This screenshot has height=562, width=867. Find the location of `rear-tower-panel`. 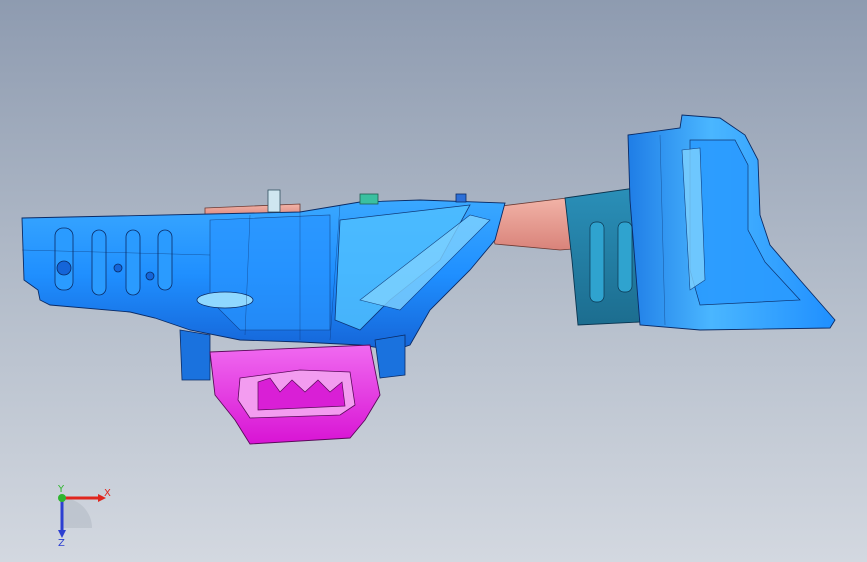

rear-tower-panel is located at coordinates (731, 222).